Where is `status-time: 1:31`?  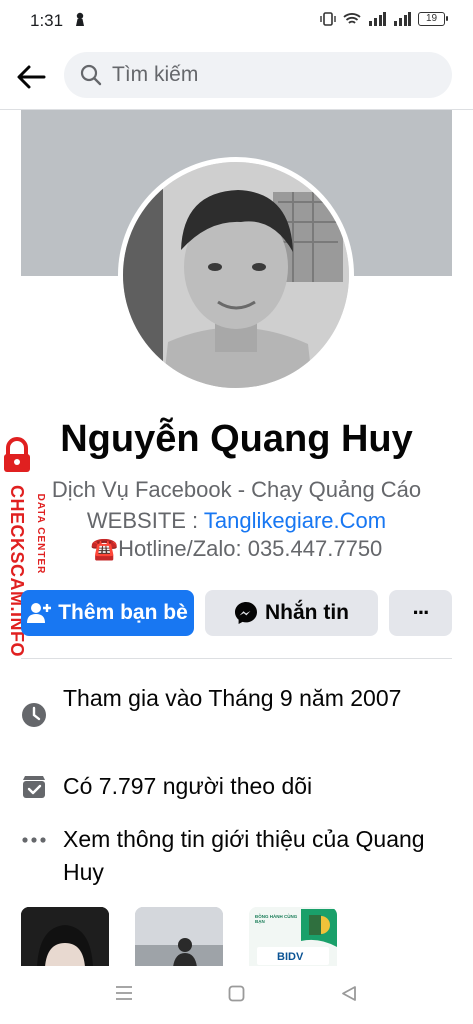 status-time: 1:31 is located at coordinates (47, 20).